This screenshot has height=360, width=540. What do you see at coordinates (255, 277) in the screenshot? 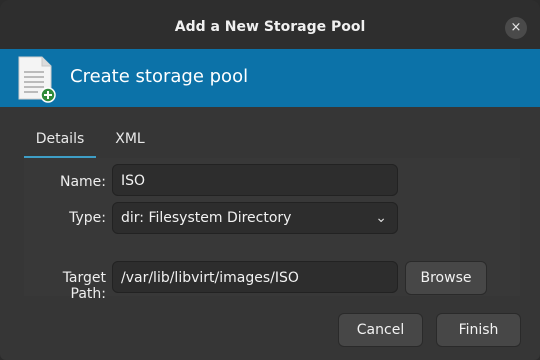
I see `target-path-input: /var/lib/libvirt/images/ISO` at bounding box center [255, 277].